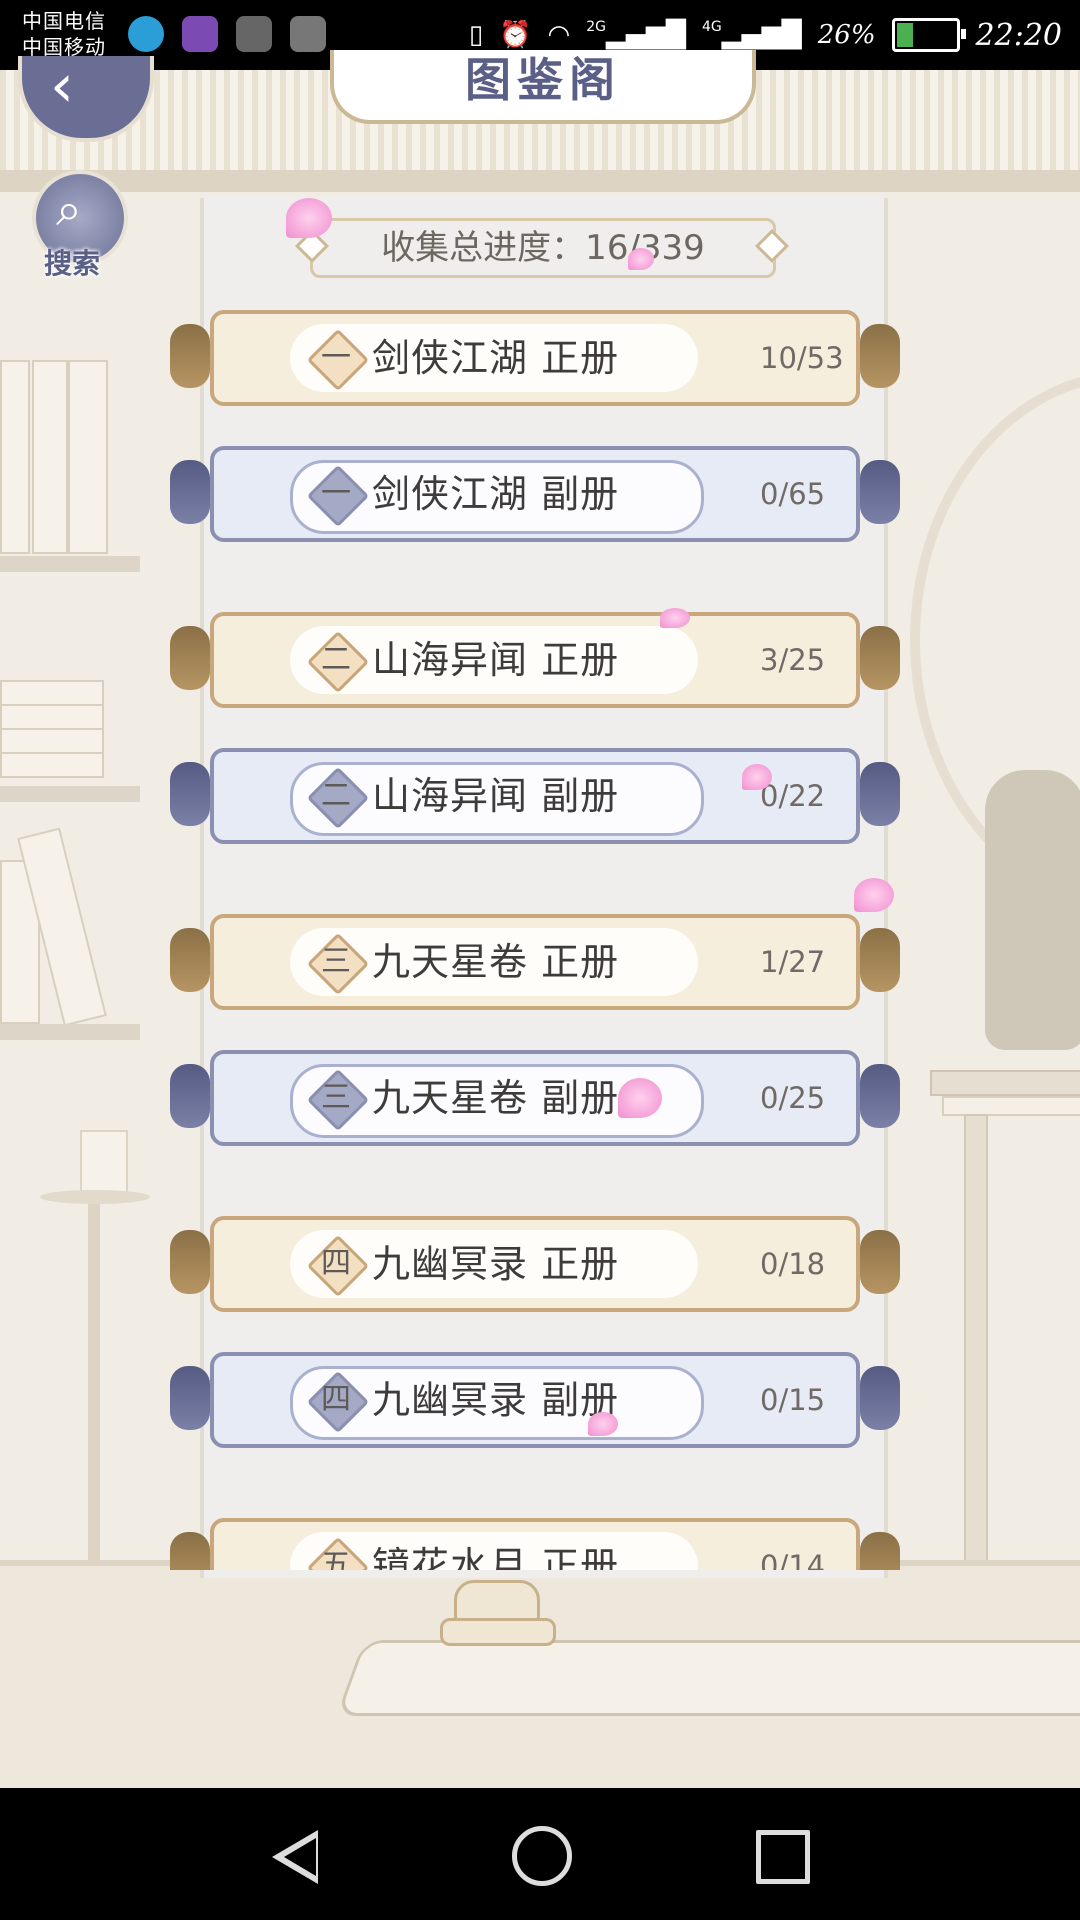 The width and height of the screenshot is (1080, 1920). Describe the element at coordinates (72, 680) in the screenshot. I see `bookshelf-decoration` at that location.